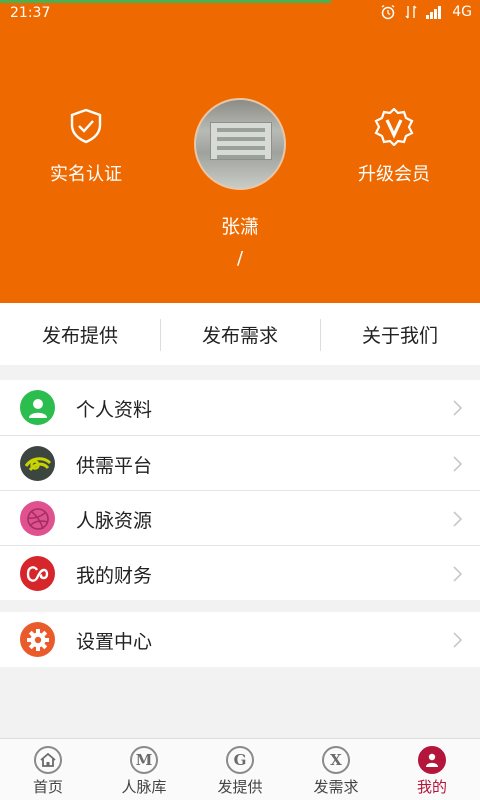 This screenshot has width=480, height=800. What do you see at coordinates (239, 227) in the screenshot?
I see `username: 张潇` at bounding box center [239, 227].